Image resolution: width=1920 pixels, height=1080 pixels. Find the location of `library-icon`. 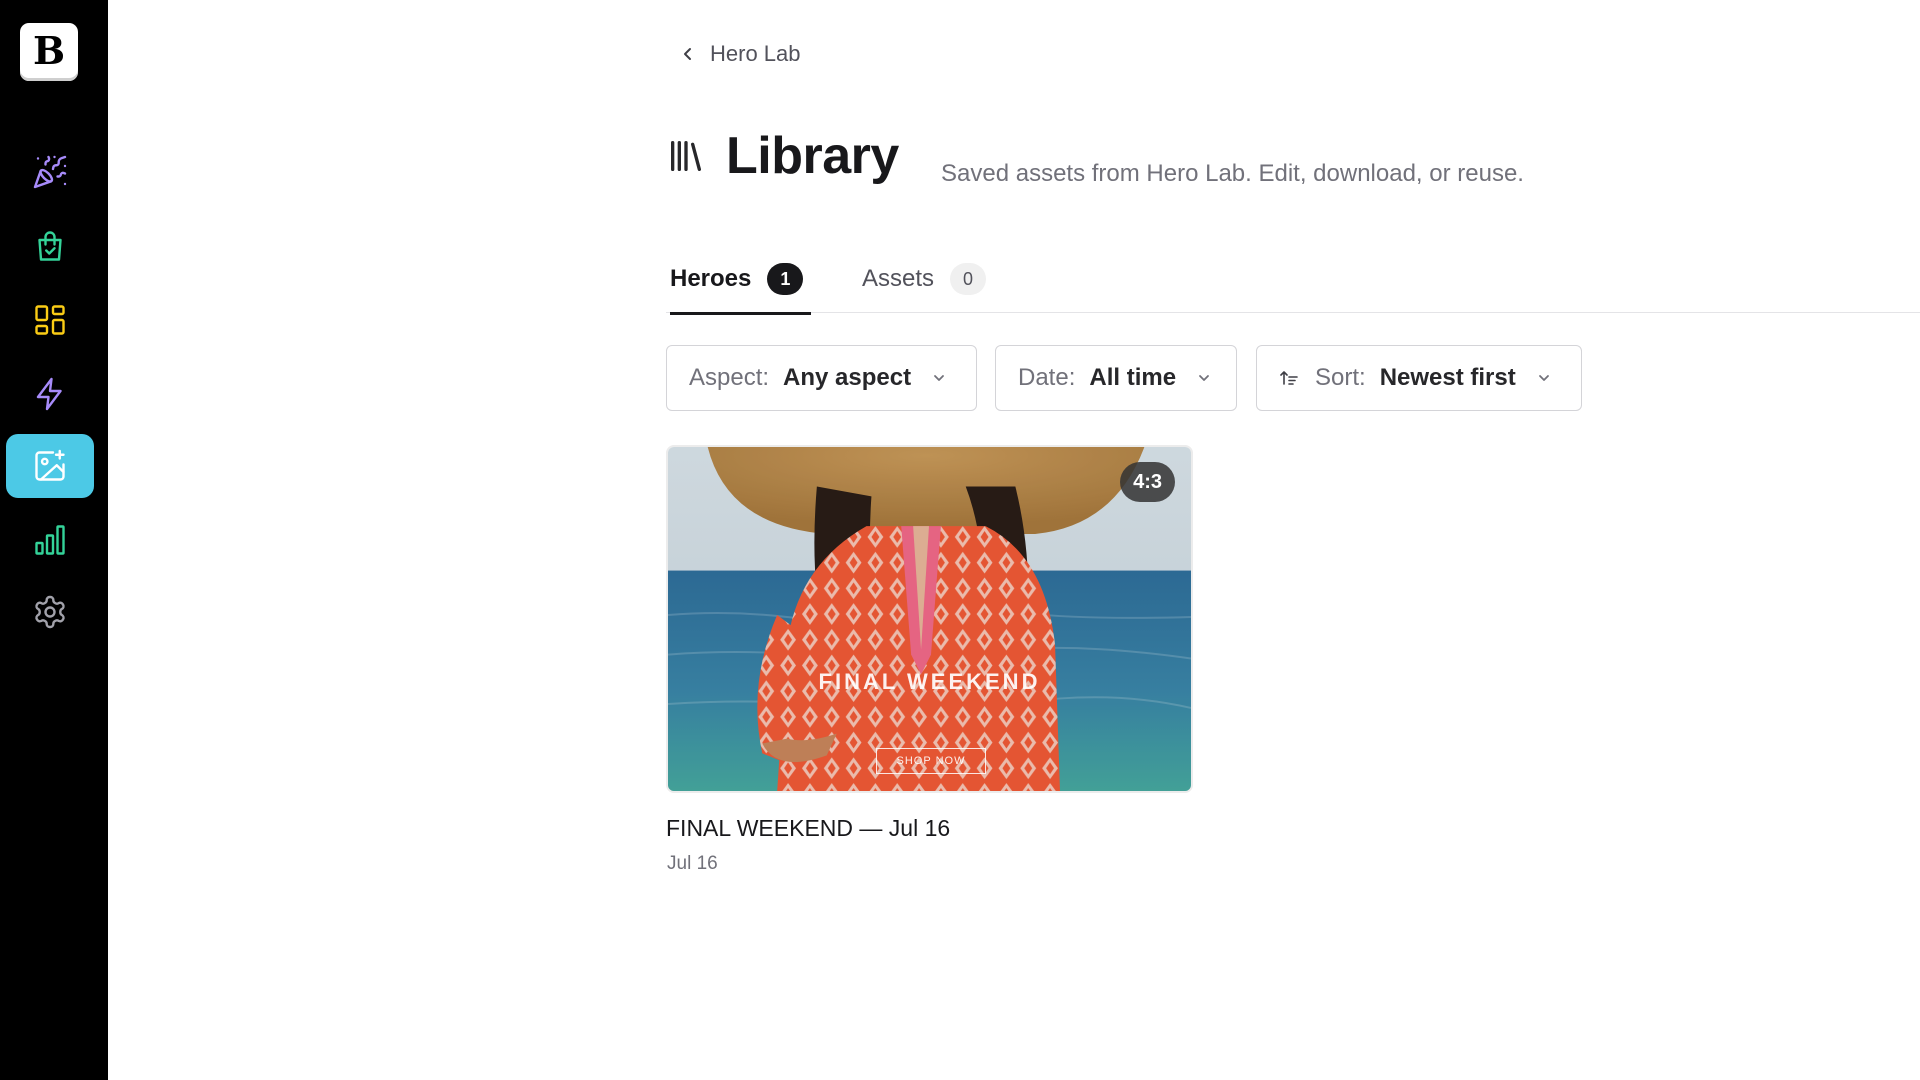

library-icon is located at coordinates (686, 156).